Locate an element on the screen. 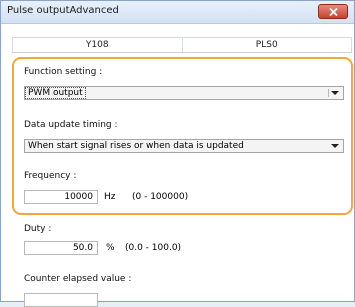  duty-label: Duty : is located at coordinates (38, 229).